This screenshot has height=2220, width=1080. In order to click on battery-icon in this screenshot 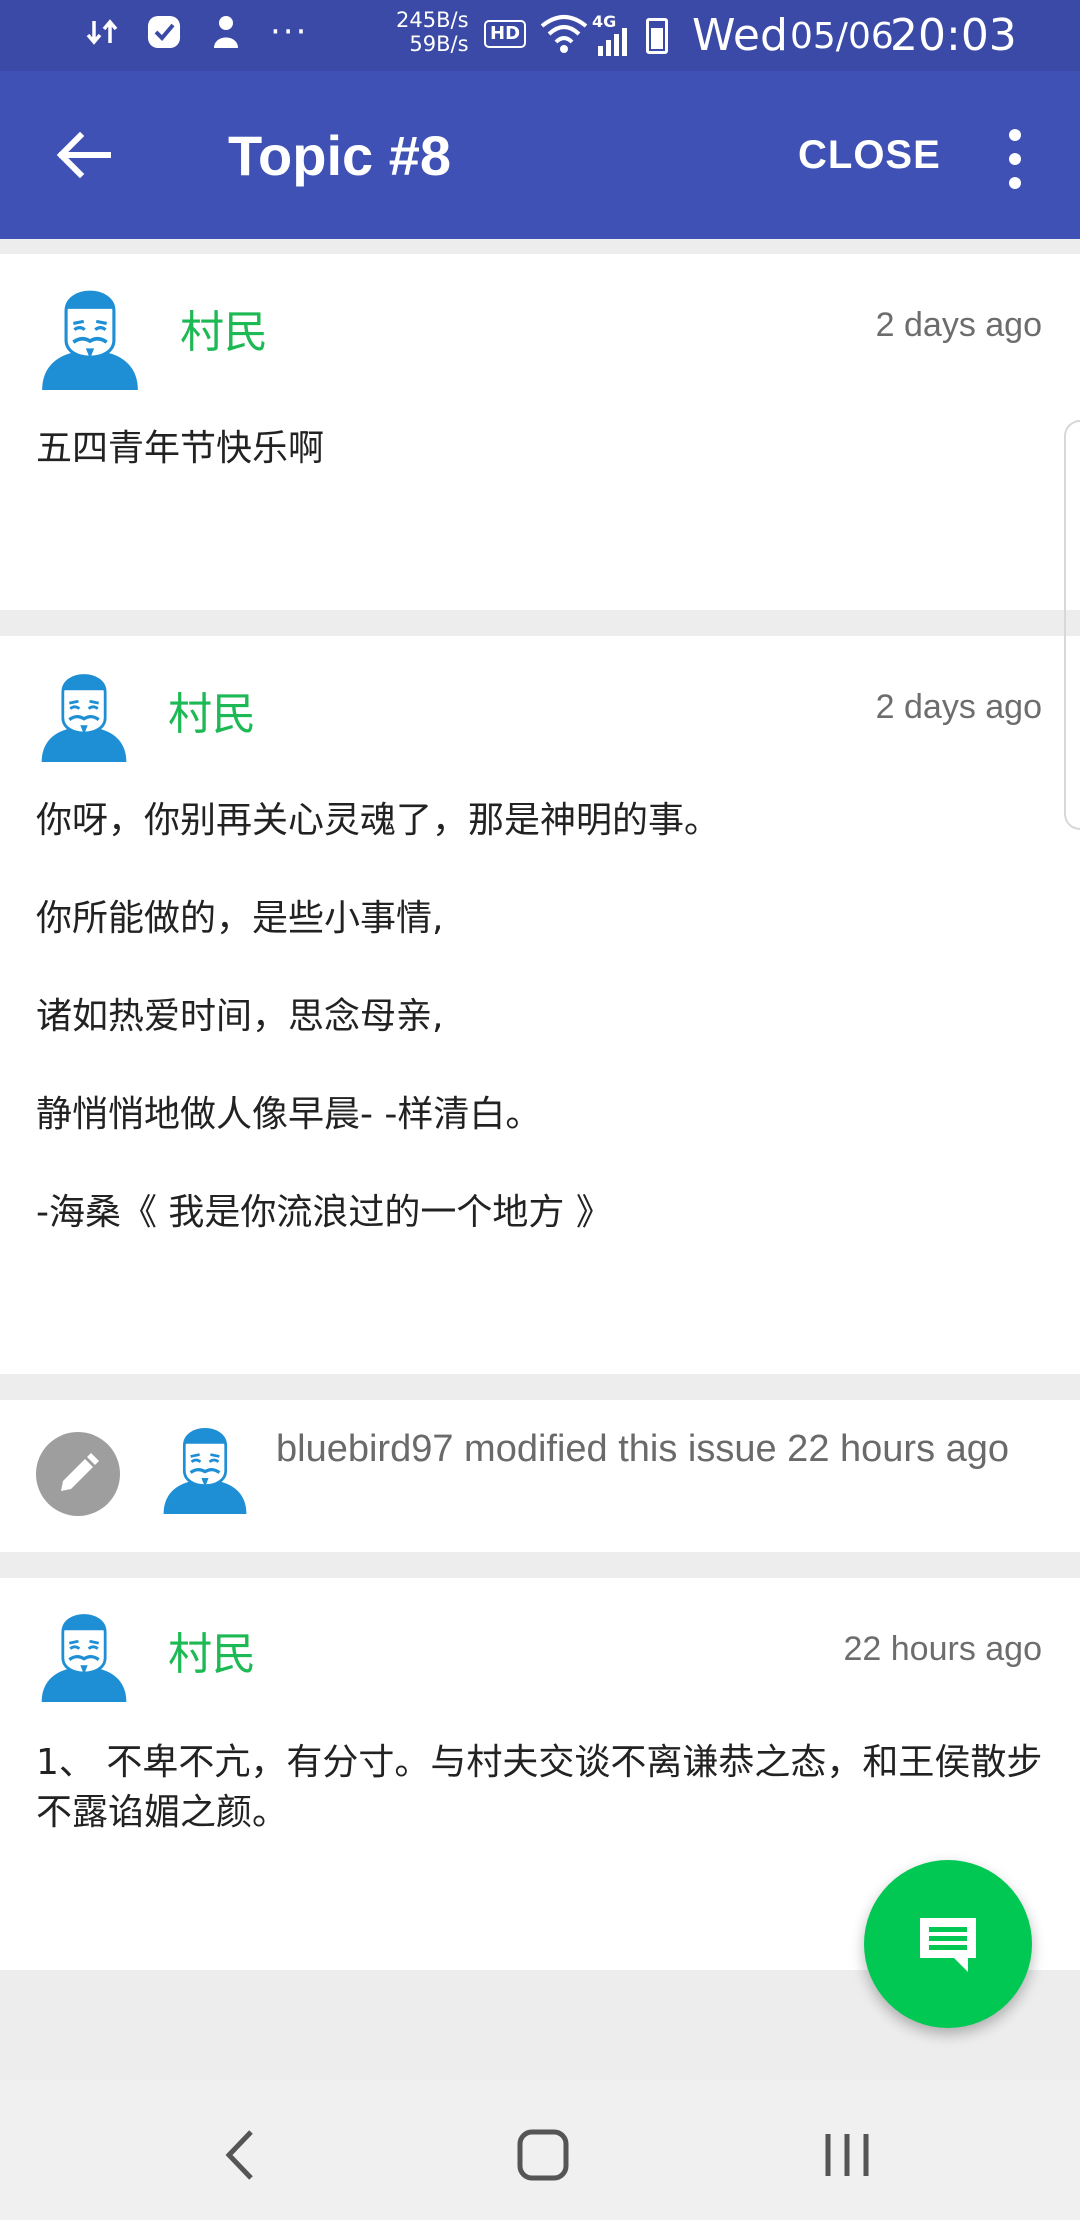, I will do `click(657, 36)`.